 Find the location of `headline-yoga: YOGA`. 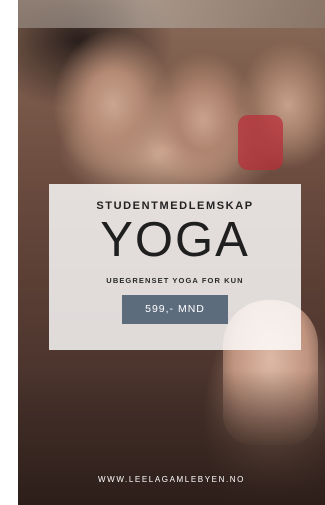

headline-yoga: YOGA is located at coordinates (175, 240).